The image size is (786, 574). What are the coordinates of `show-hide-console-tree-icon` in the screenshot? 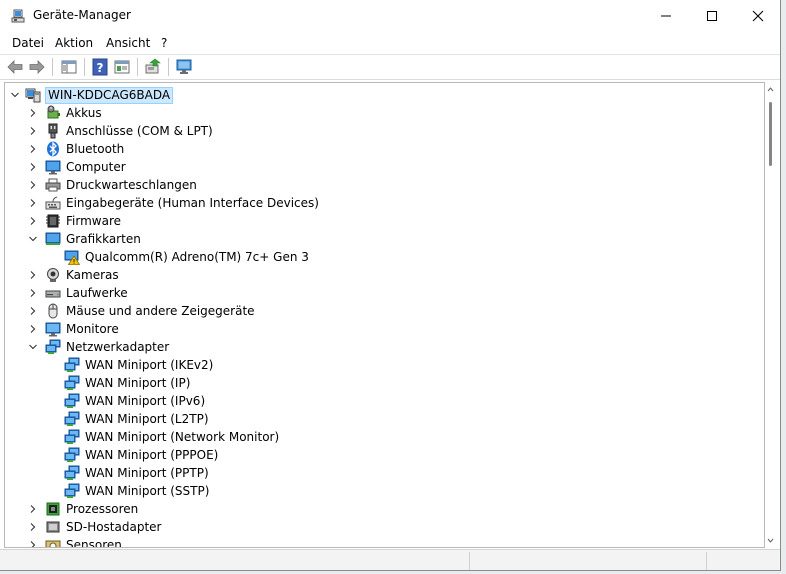 It's located at (69, 67).